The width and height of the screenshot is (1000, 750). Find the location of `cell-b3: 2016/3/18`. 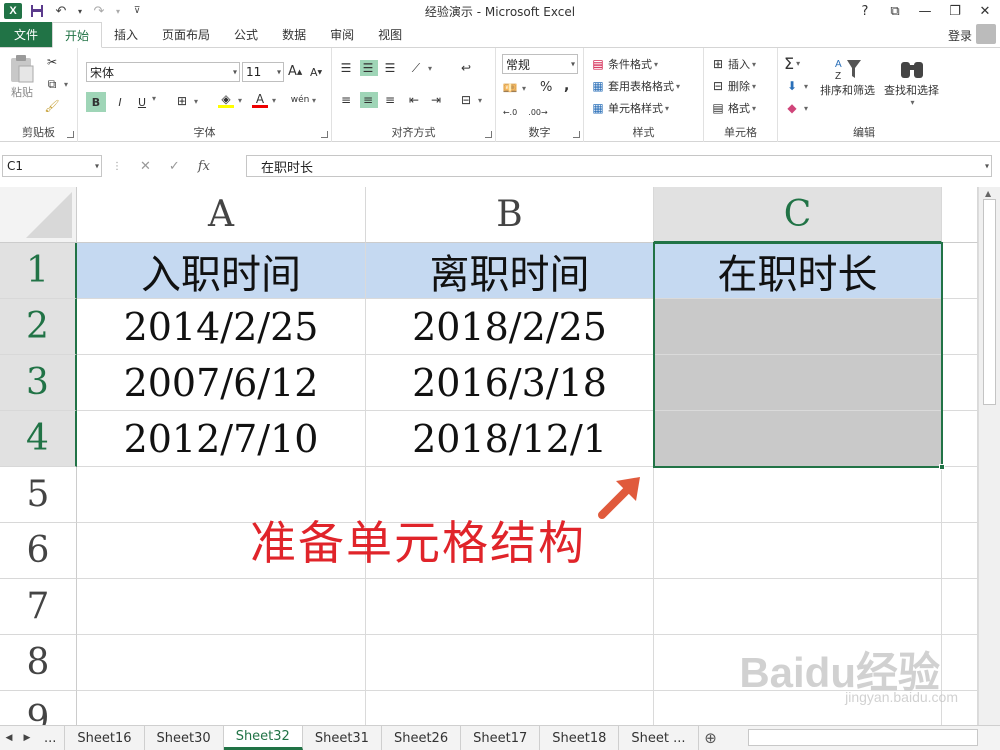

cell-b3: 2016/3/18 is located at coordinates (510, 383).